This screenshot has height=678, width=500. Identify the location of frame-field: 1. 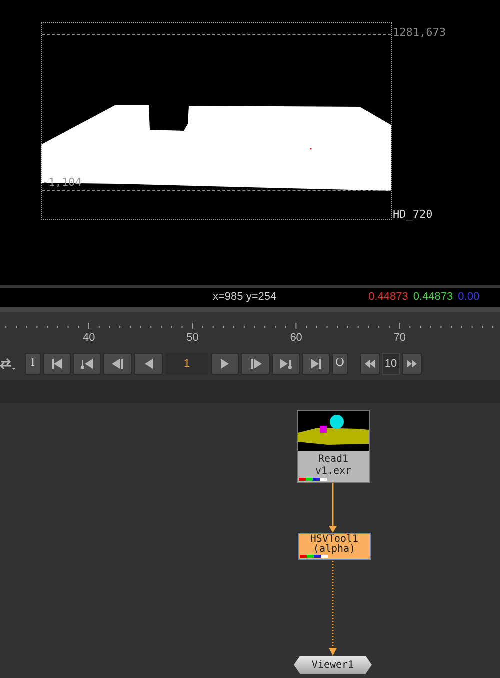
(187, 363).